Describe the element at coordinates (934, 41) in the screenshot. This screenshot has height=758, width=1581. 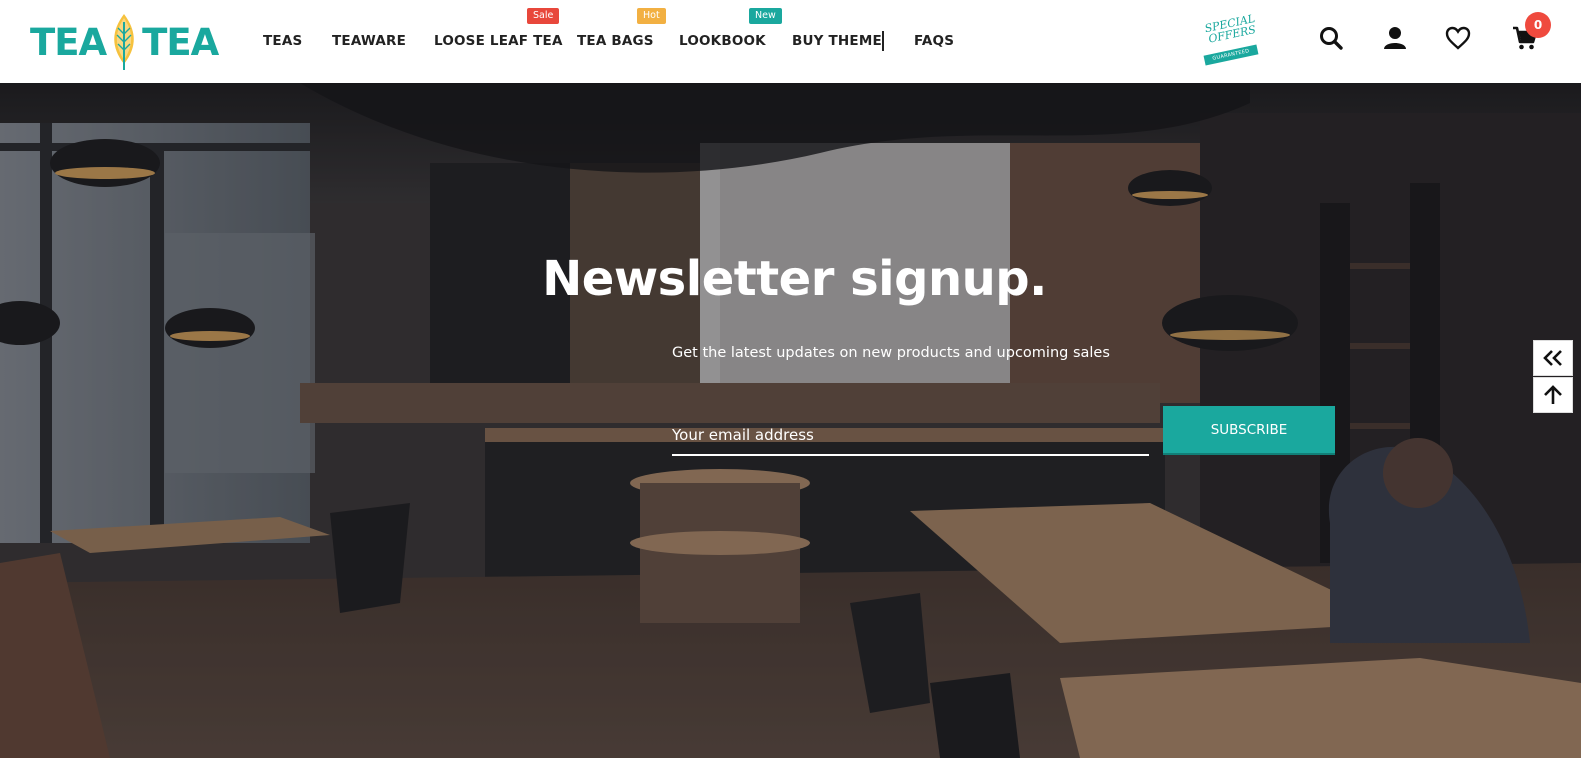
I see `nav-item-faqs: FAQS` at that location.